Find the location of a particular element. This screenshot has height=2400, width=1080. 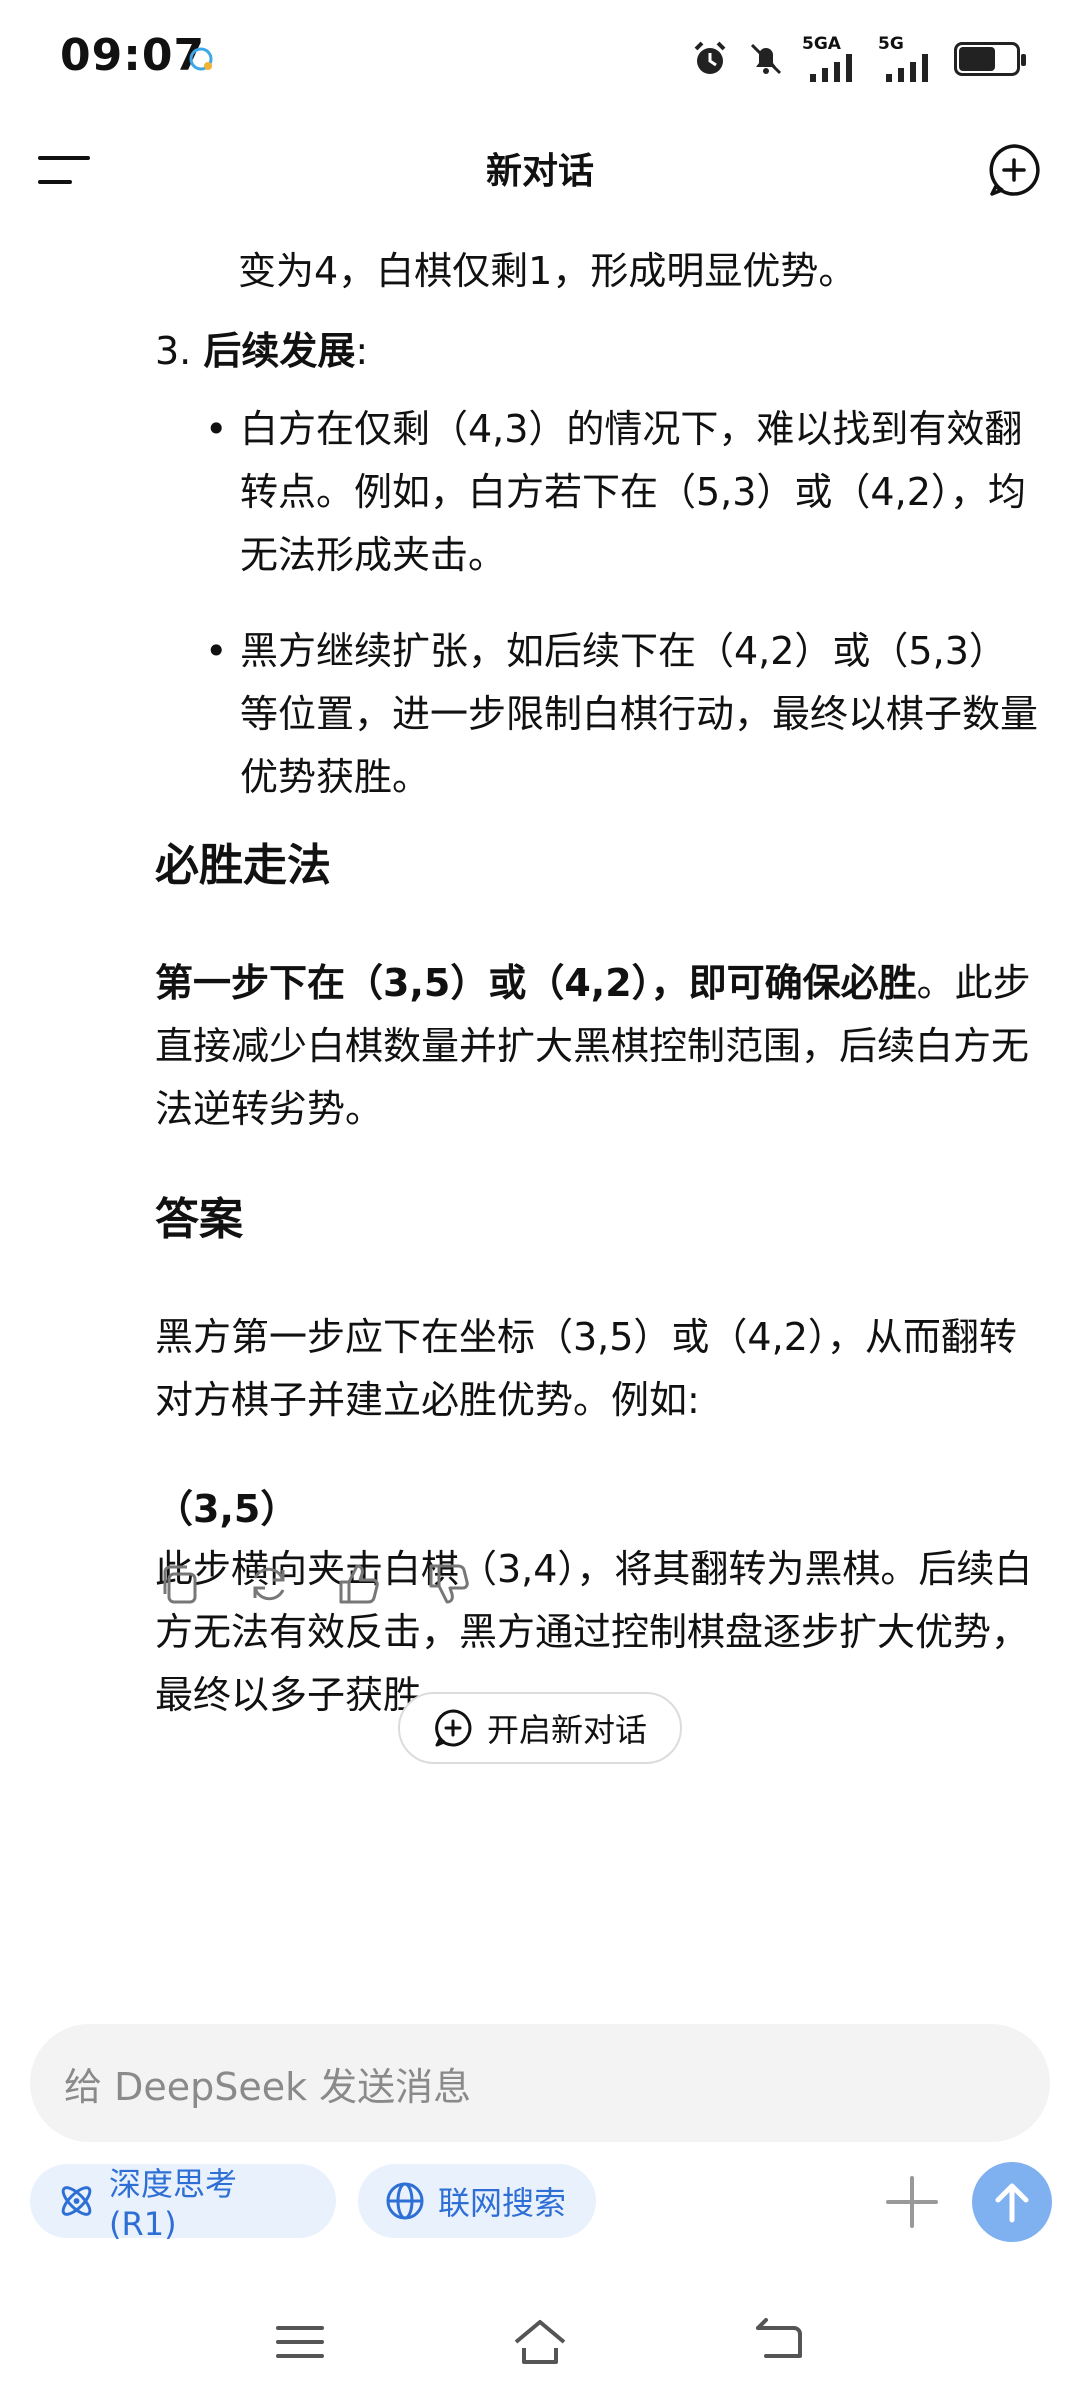

arrow-up-icon is located at coordinates (1012, 2203).